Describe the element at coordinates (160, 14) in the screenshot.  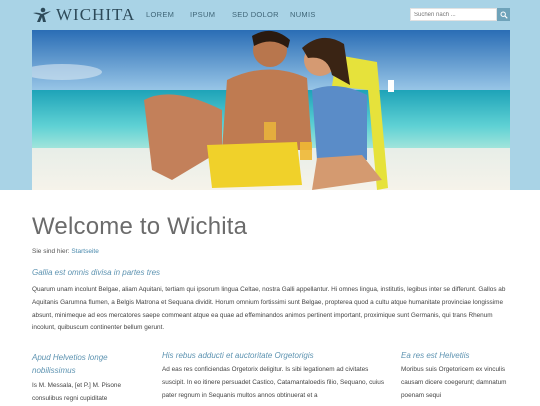
I see `nav-item-lorem: LOREM` at that location.